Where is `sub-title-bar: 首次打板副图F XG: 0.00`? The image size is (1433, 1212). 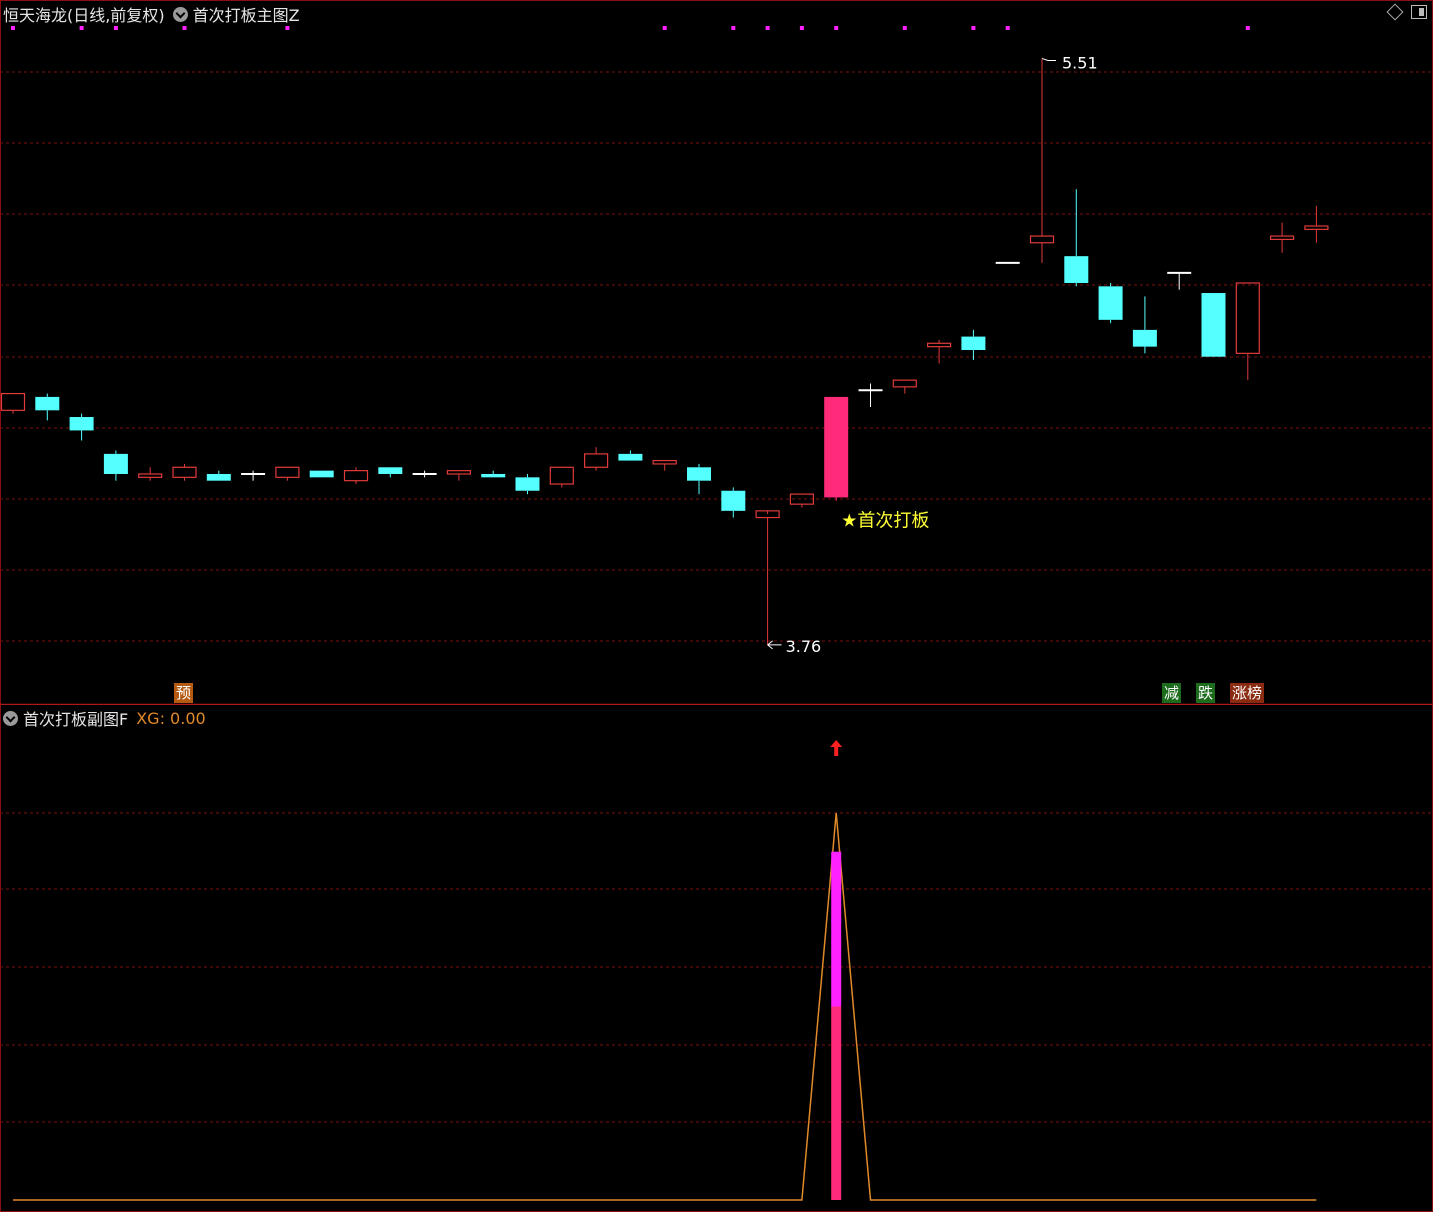 sub-title-bar: 首次打板副图F XG: 0.00 is located at coordinates (104, 718).